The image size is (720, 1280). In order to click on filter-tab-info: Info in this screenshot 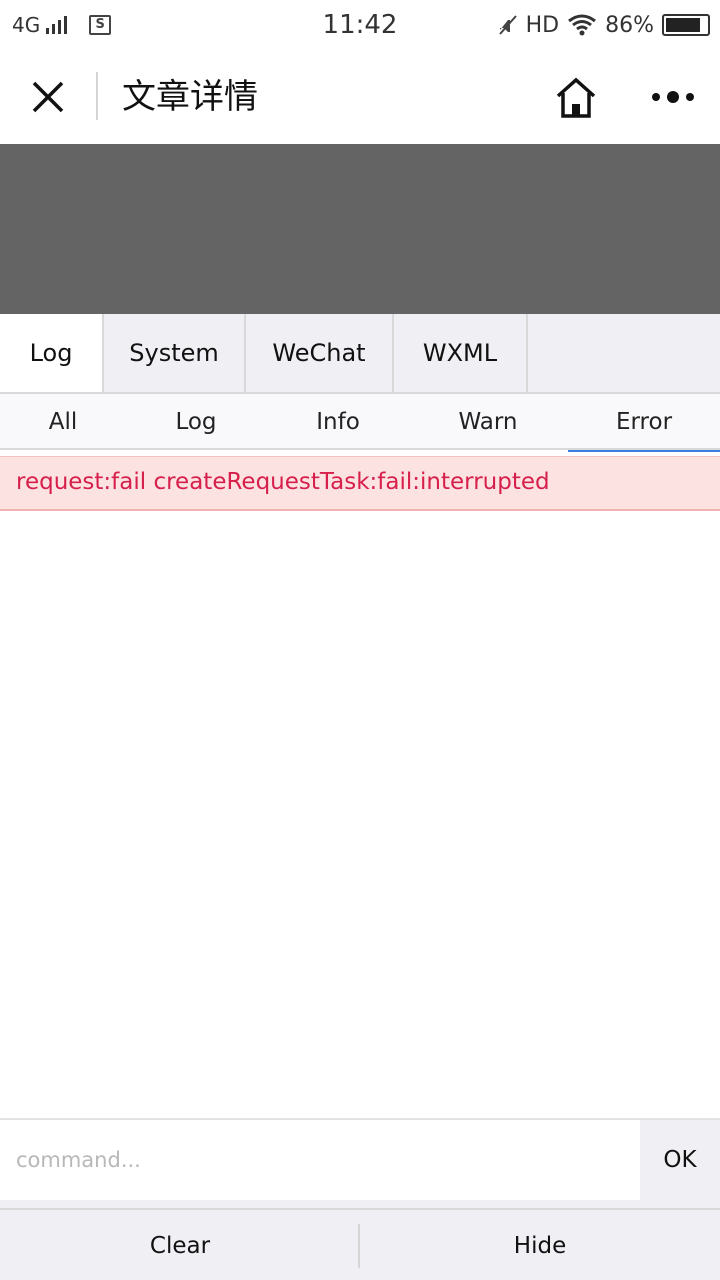, I will do `click(338, 422)`.